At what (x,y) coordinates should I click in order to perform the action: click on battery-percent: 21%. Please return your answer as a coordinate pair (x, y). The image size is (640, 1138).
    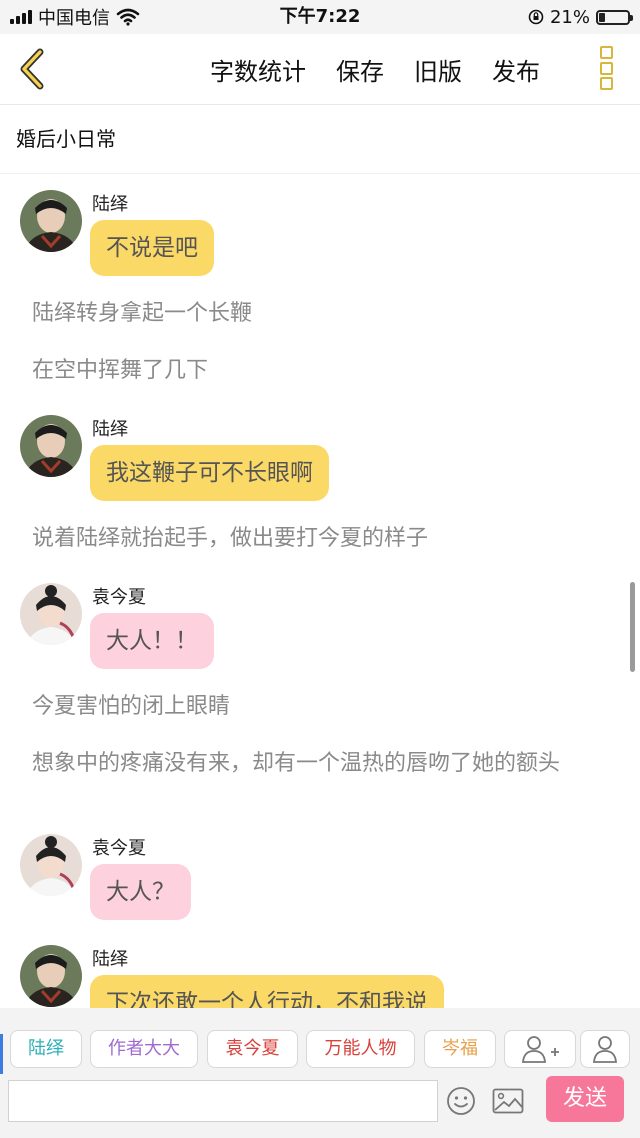
    Looking at the image, I should click on (569, 17).